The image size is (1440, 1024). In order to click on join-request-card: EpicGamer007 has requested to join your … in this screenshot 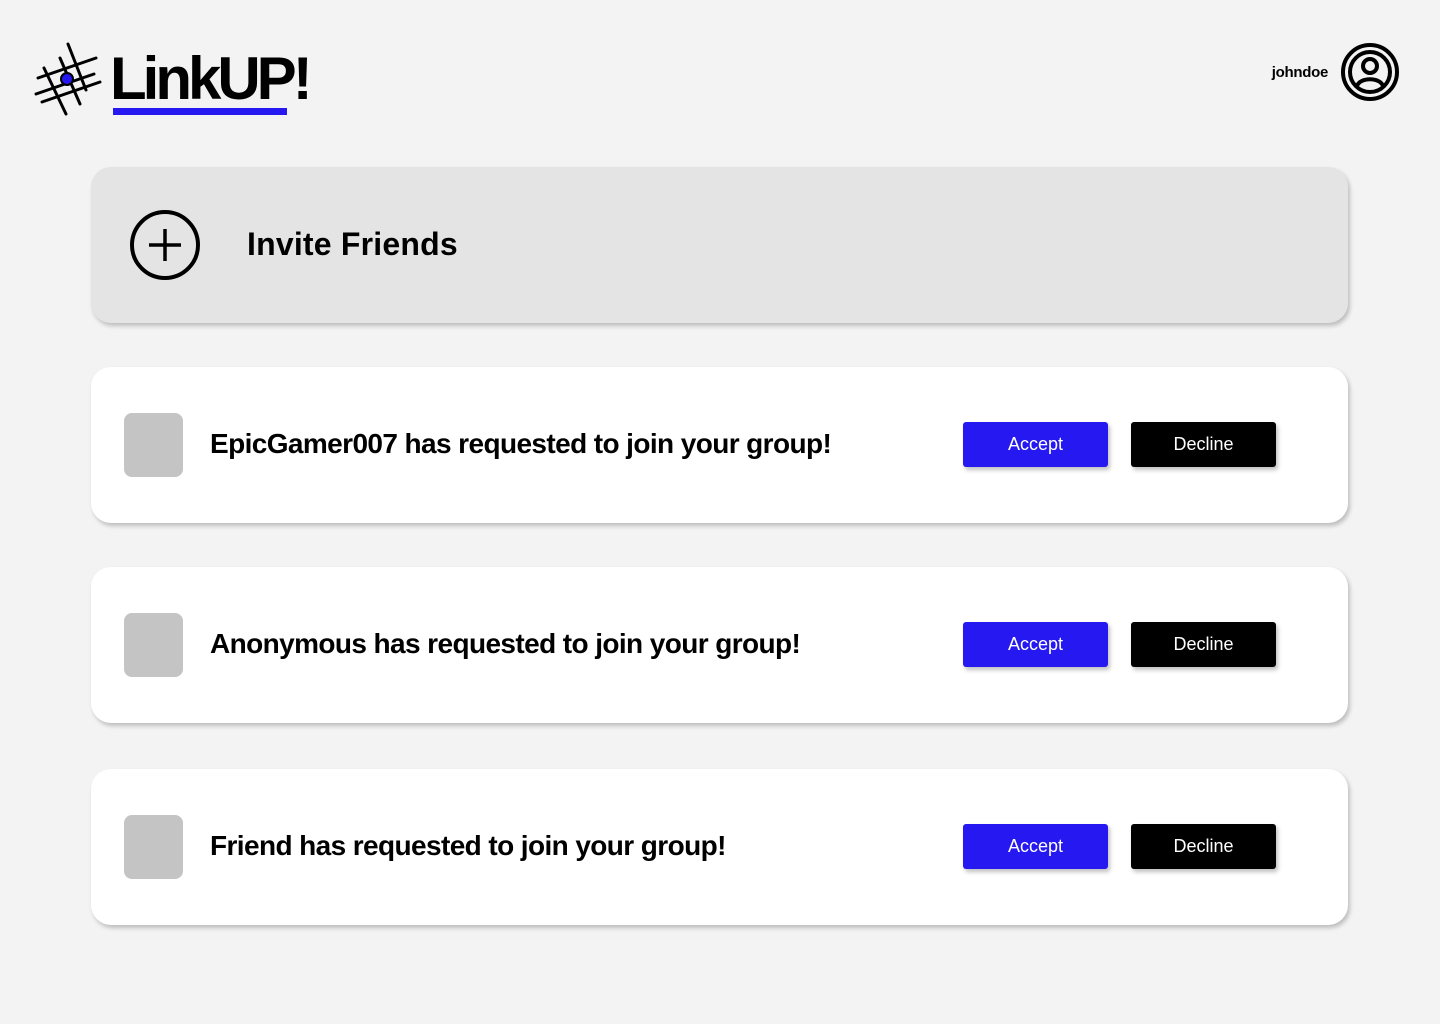, I will do `click(719, 445)`.